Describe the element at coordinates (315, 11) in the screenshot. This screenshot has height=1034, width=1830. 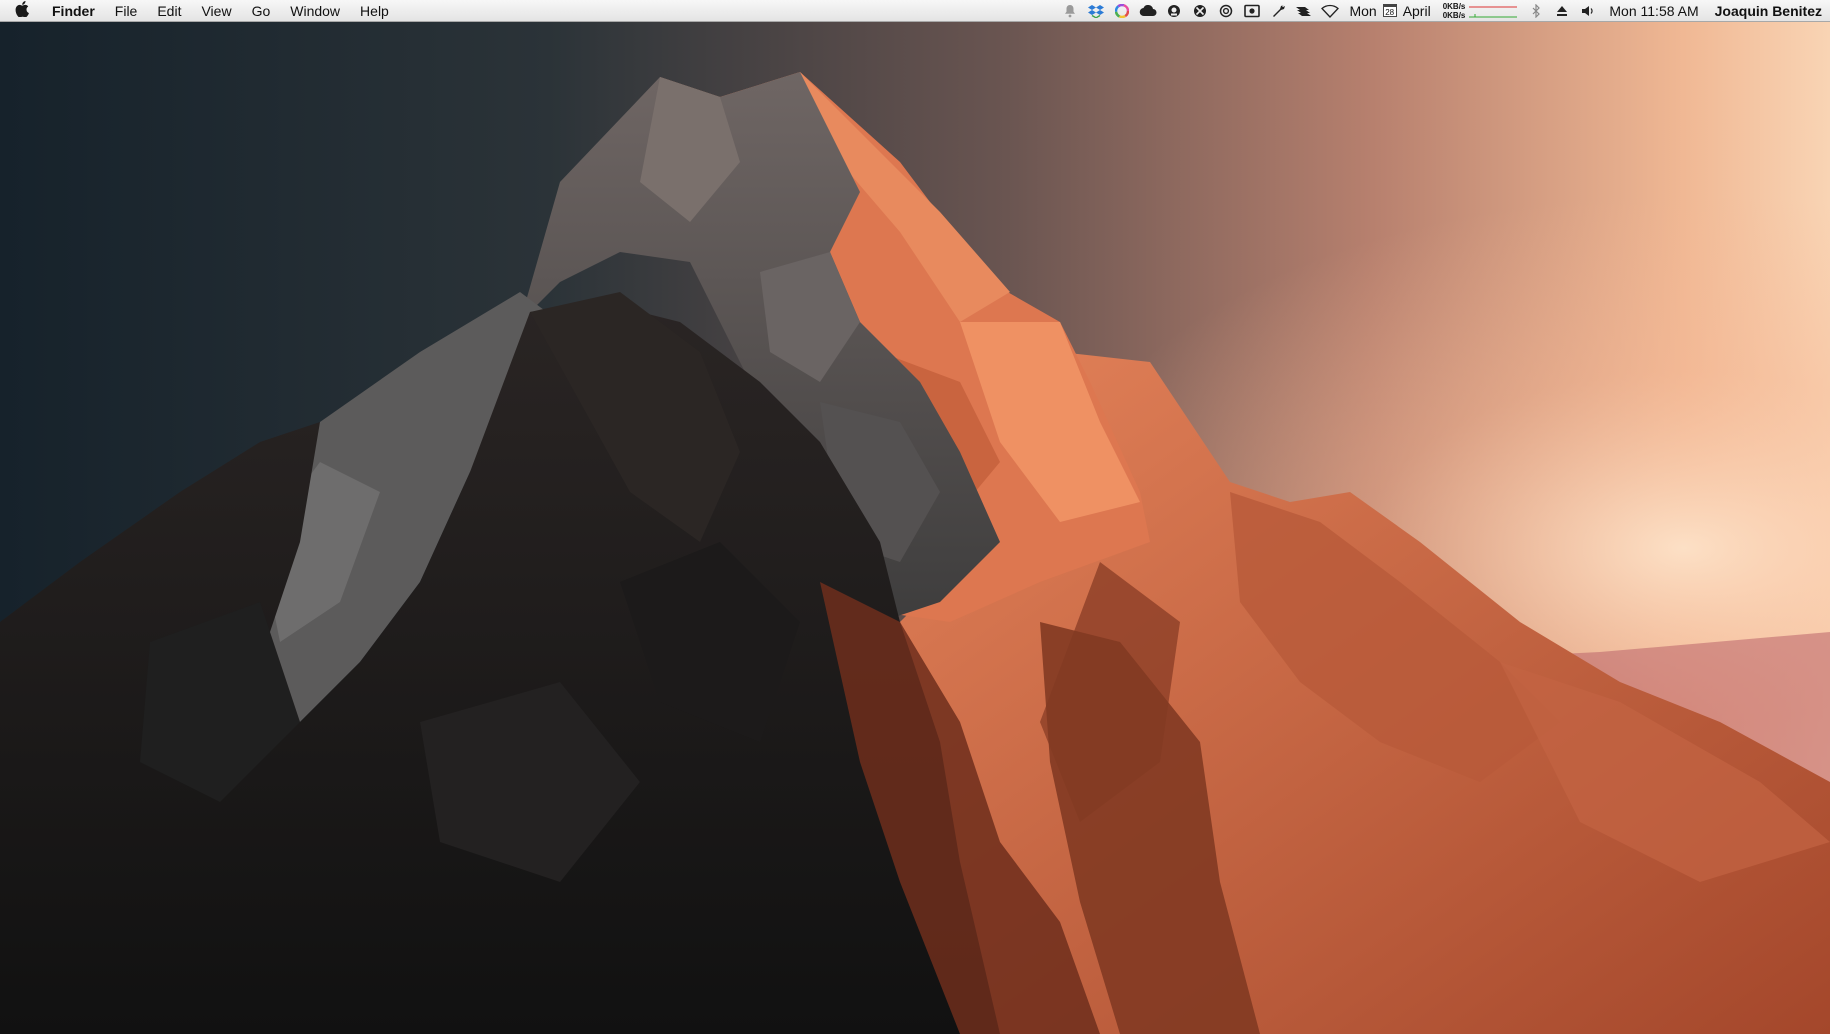
I see `menu-window: Window` at that location.